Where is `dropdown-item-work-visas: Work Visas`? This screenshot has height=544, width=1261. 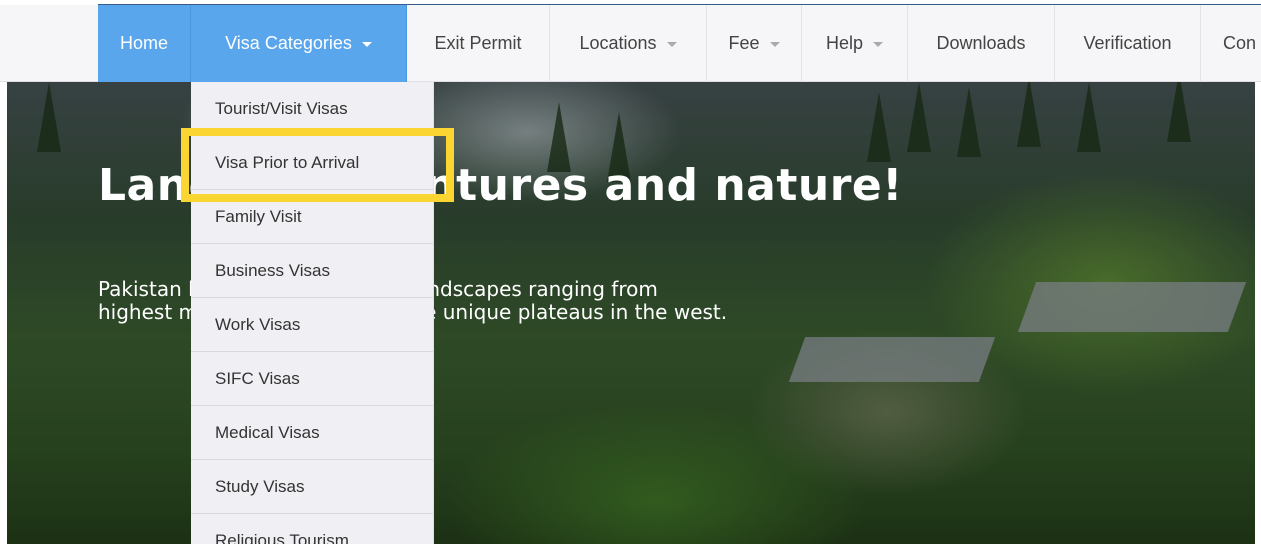 dropdown-item-work-visas: Work Visas is located at coordinates (312, 325).